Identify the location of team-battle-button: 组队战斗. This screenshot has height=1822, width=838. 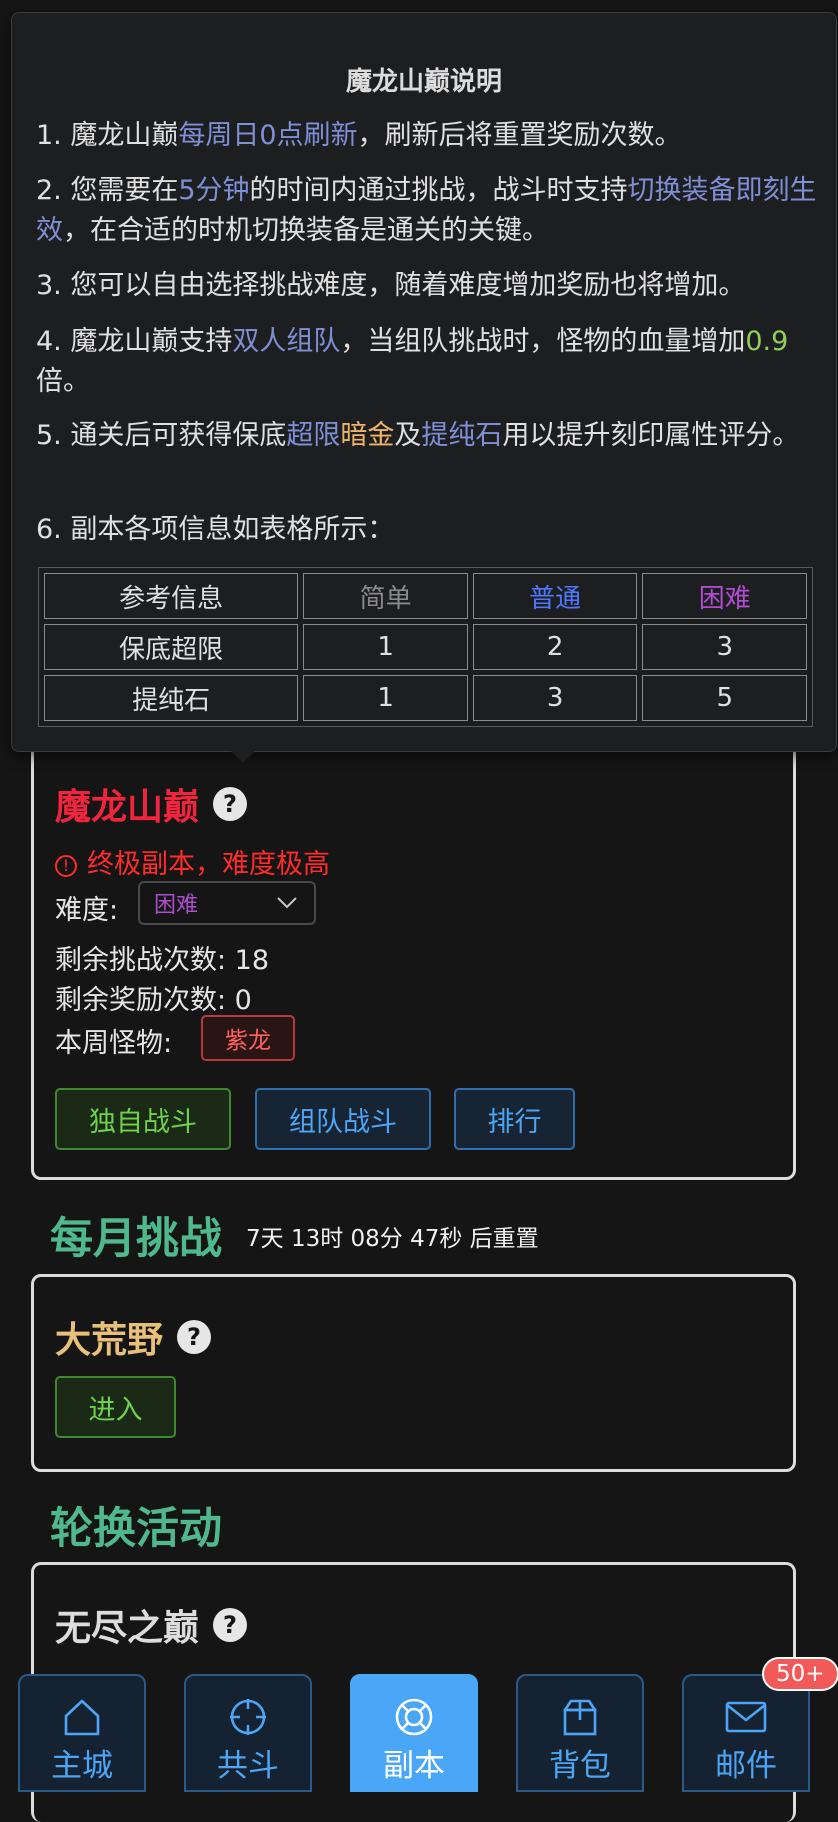
(343, 1119).